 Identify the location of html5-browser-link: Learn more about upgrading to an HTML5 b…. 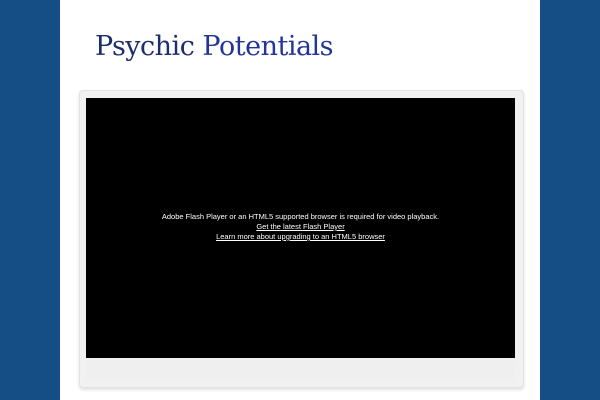
(300, 237).